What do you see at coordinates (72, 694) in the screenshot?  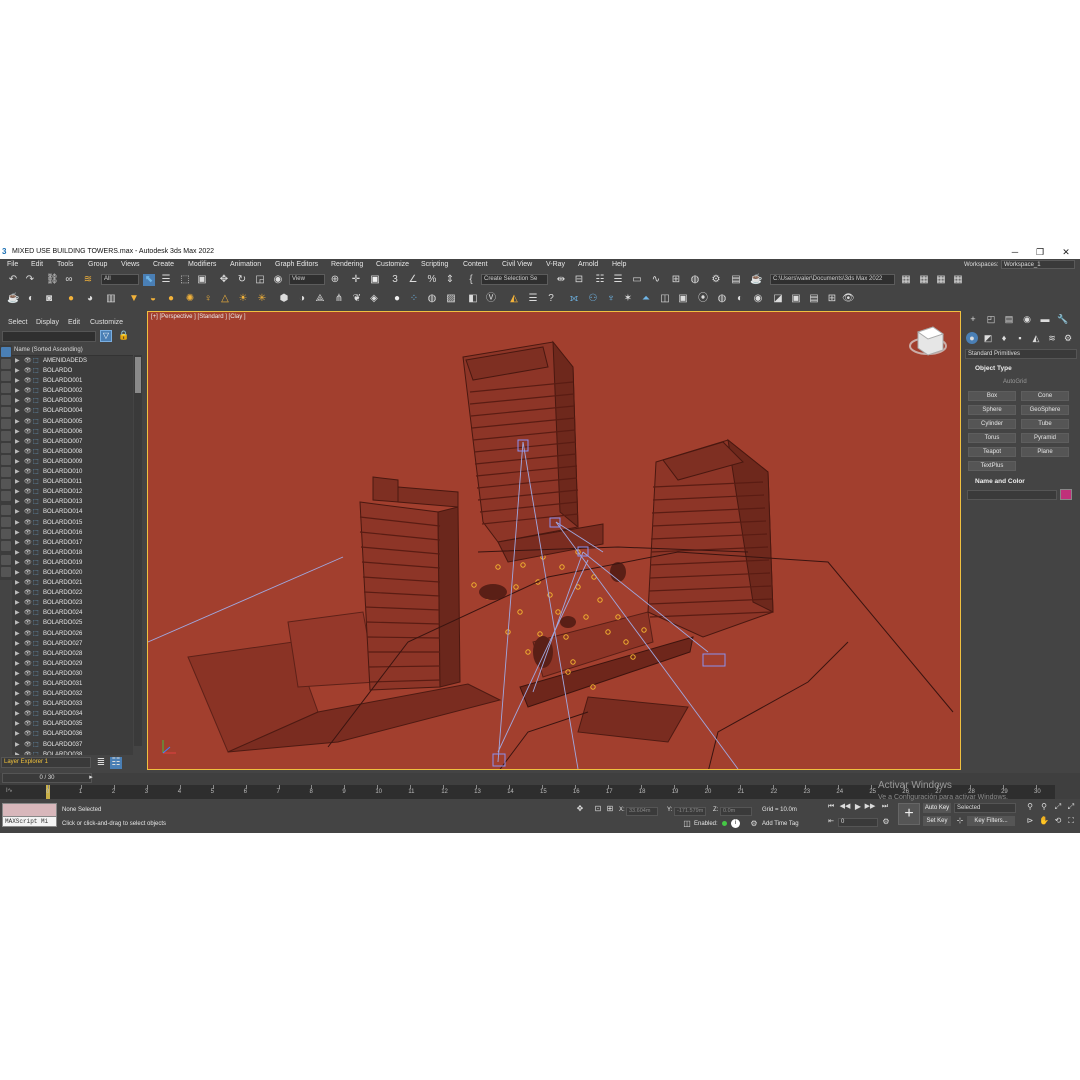 I see `explorer-row: ▶ 👁 ⬚ BOLARDO032` at bounding box center [72, 694].